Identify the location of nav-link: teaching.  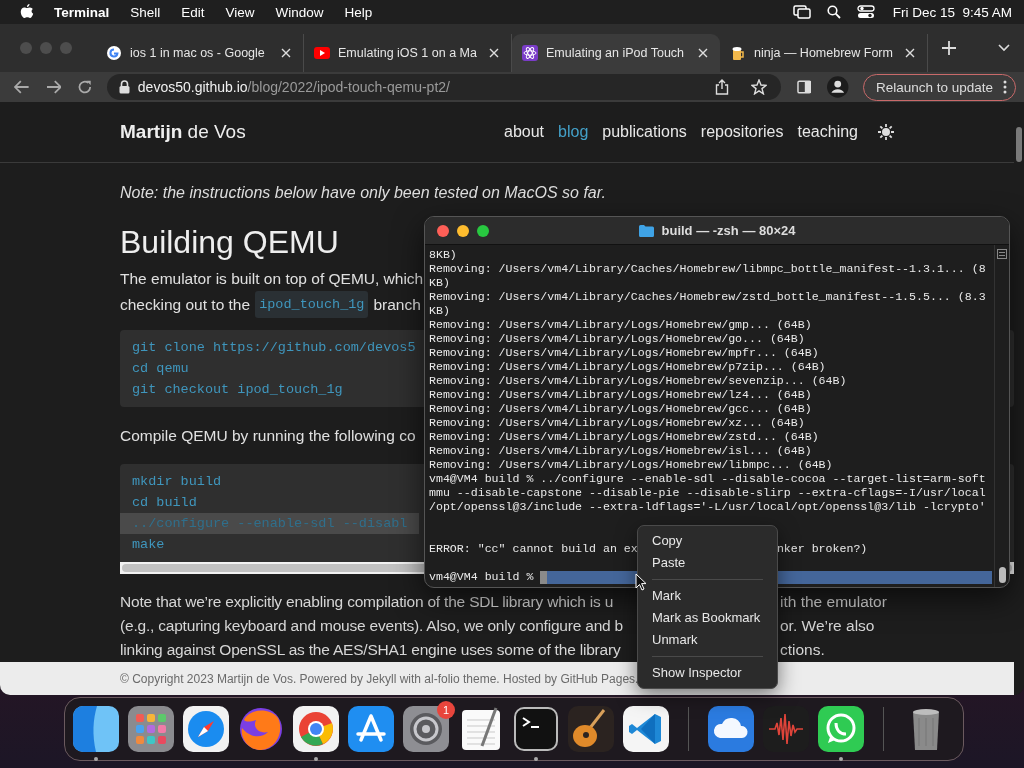
(827, 132).